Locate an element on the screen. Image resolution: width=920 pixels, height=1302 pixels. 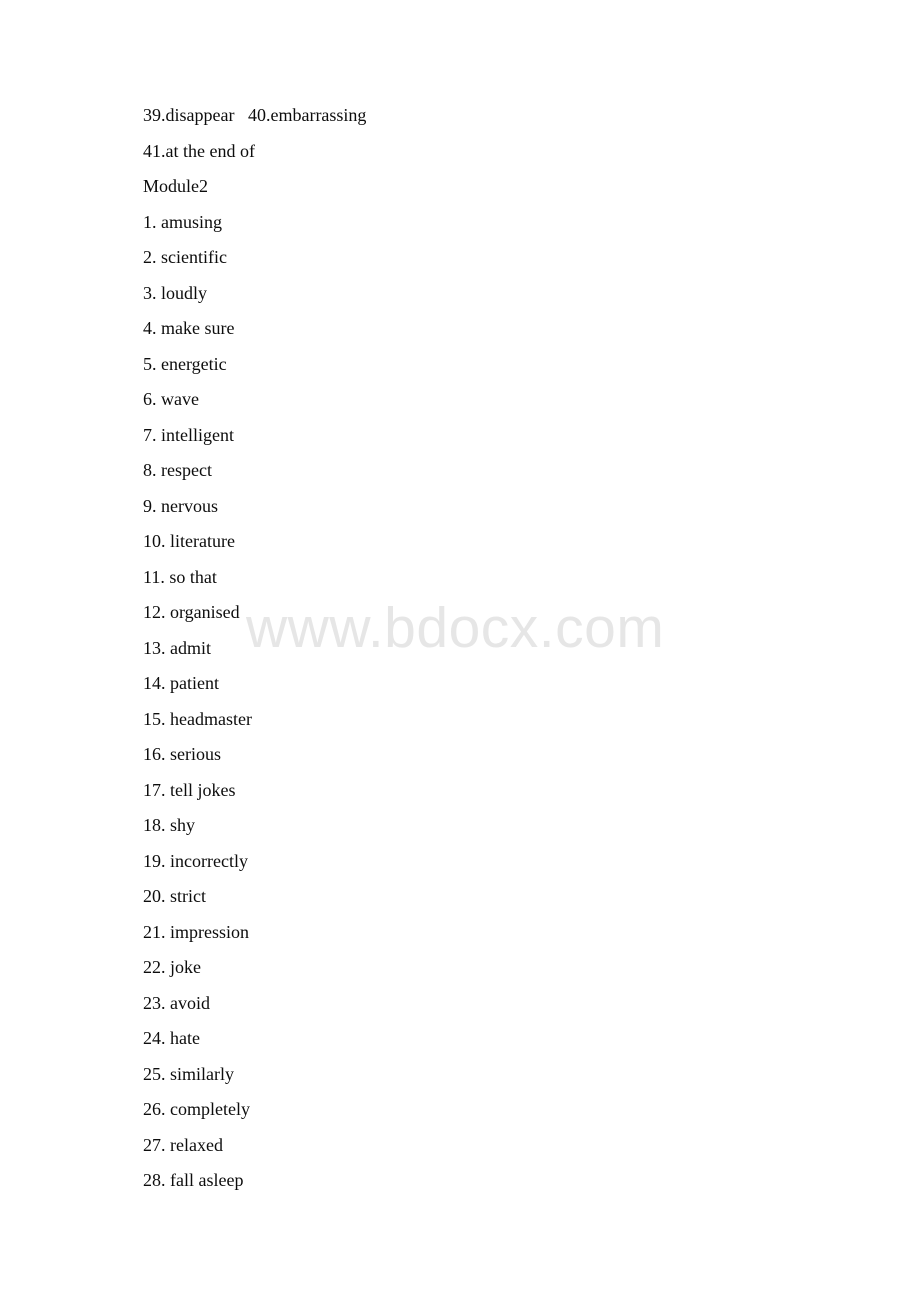
item-10: 10. literature is located at coordinates (189, 541).